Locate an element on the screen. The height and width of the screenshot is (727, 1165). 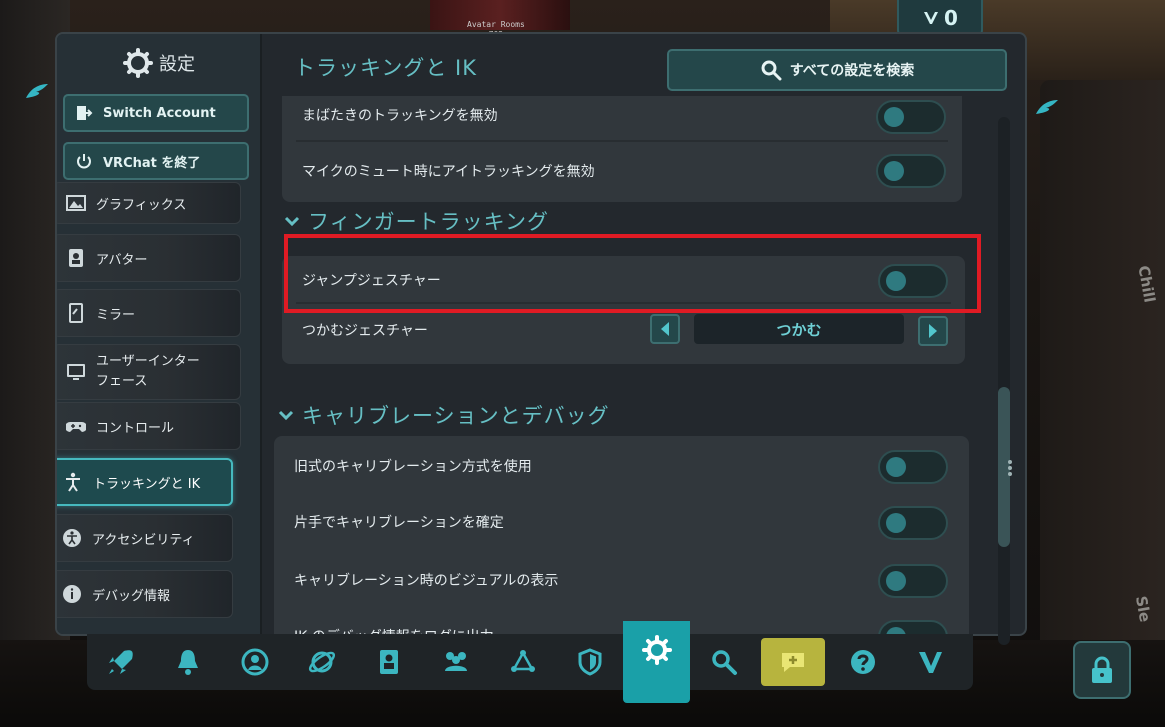
switch-account-button: Switch Account is located at coordinates (156, 113).